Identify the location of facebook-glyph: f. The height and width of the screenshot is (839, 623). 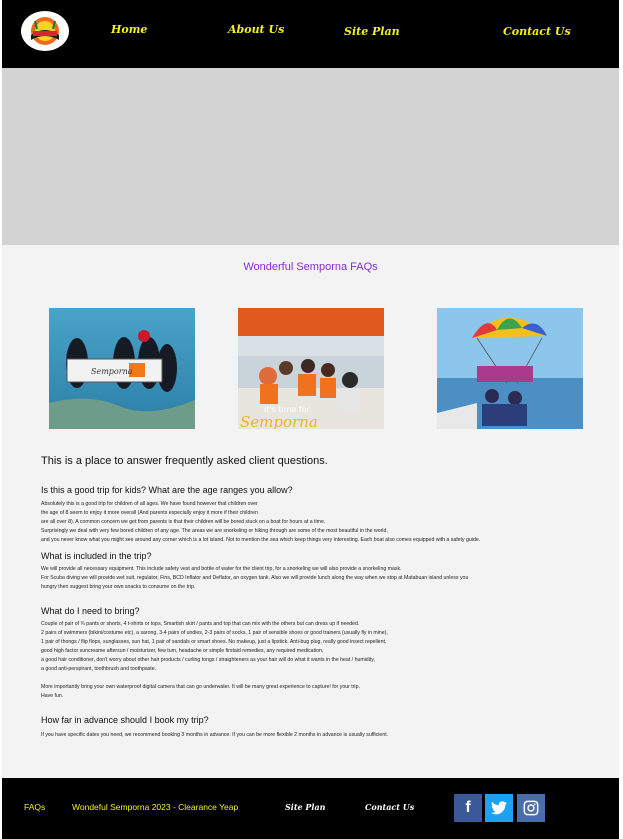
(468, 807).